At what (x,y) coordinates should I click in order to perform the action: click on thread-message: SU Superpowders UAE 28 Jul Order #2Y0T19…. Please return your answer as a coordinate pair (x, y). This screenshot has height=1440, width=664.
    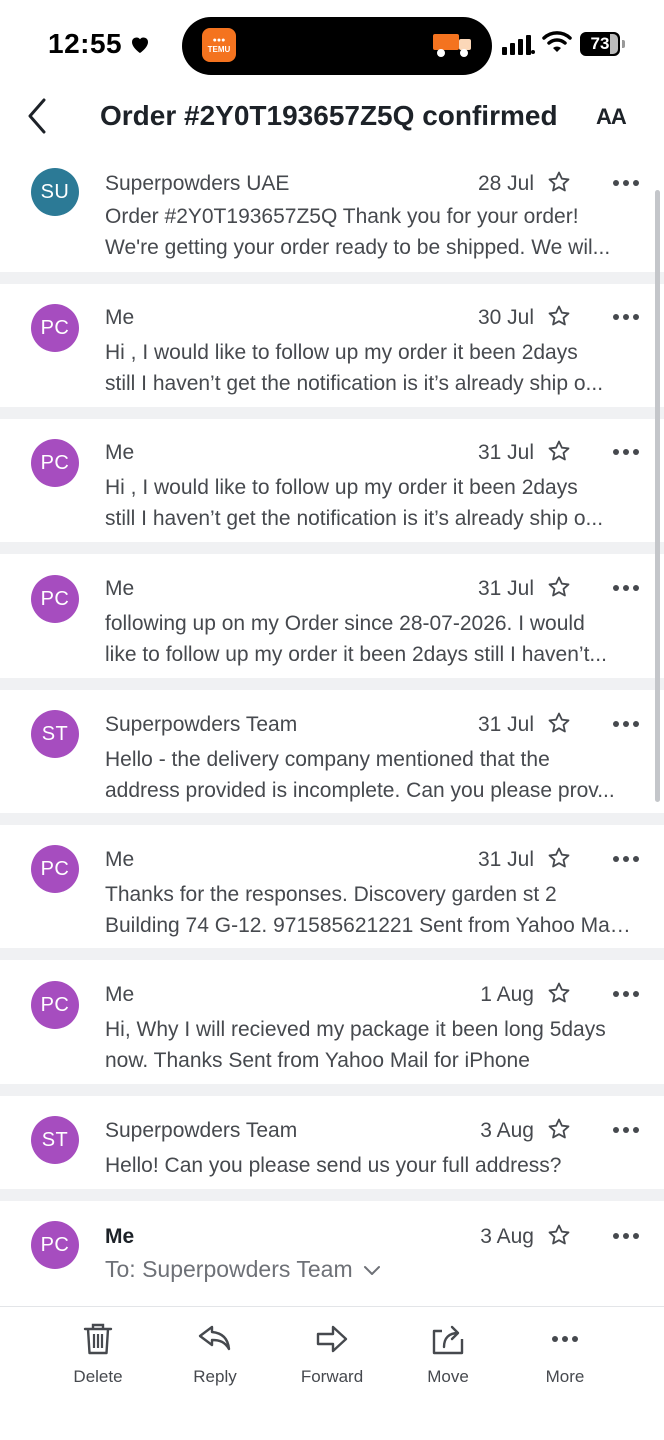
    Looking at the image, I should click on (332, 211).